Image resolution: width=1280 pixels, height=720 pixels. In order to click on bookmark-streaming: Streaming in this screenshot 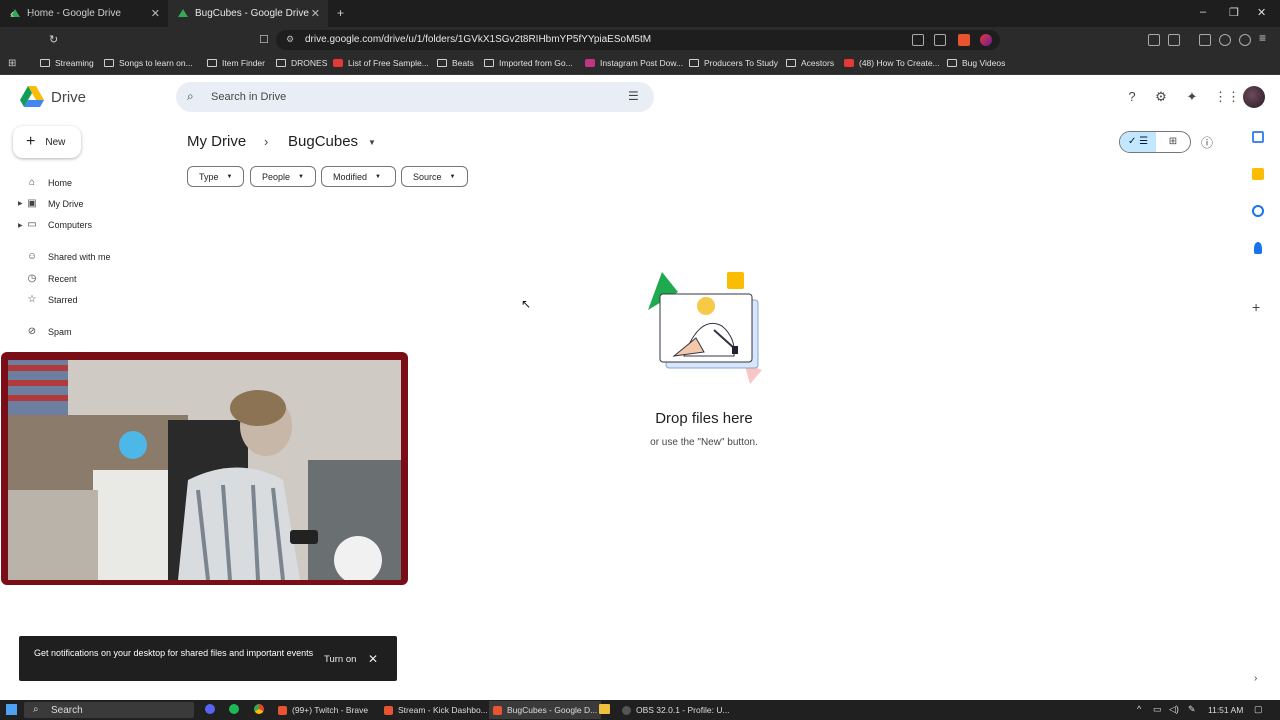, I will do `click(67, 63)`.